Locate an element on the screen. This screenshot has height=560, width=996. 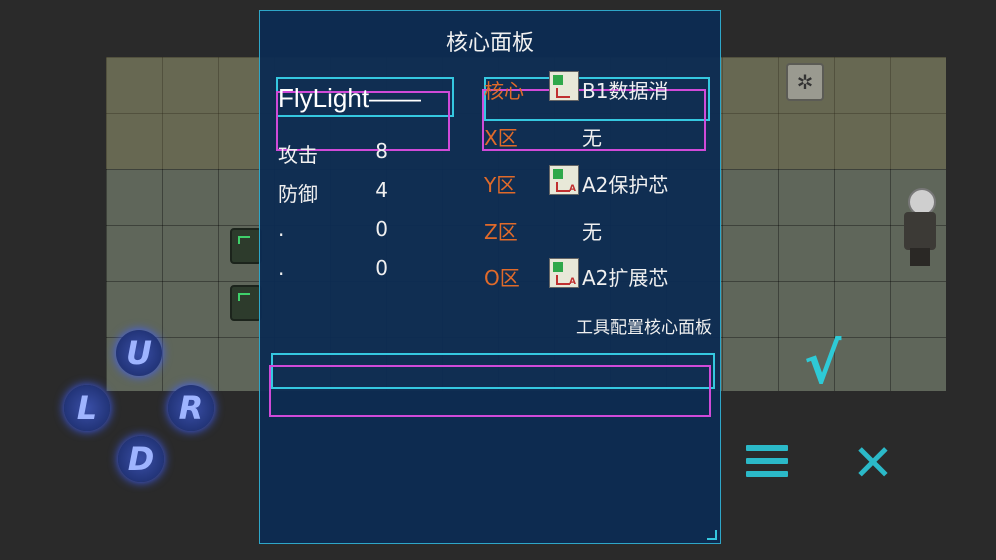
slot-label-x: X区 is located at coordinates (501, 136).